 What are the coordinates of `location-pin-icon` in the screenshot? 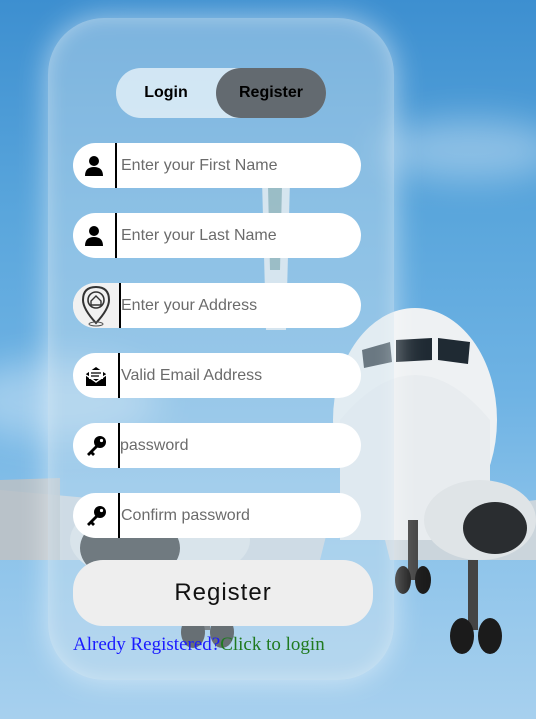 It's located at (96, 305).